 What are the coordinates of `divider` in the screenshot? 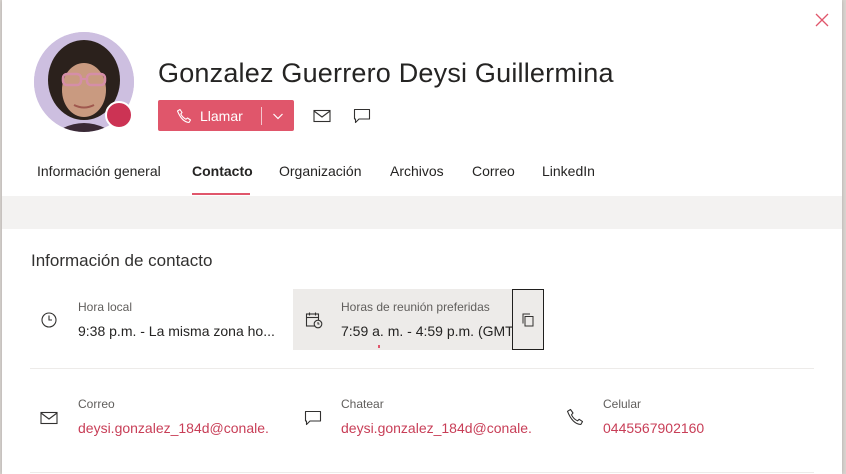 It's located at (422, 368).